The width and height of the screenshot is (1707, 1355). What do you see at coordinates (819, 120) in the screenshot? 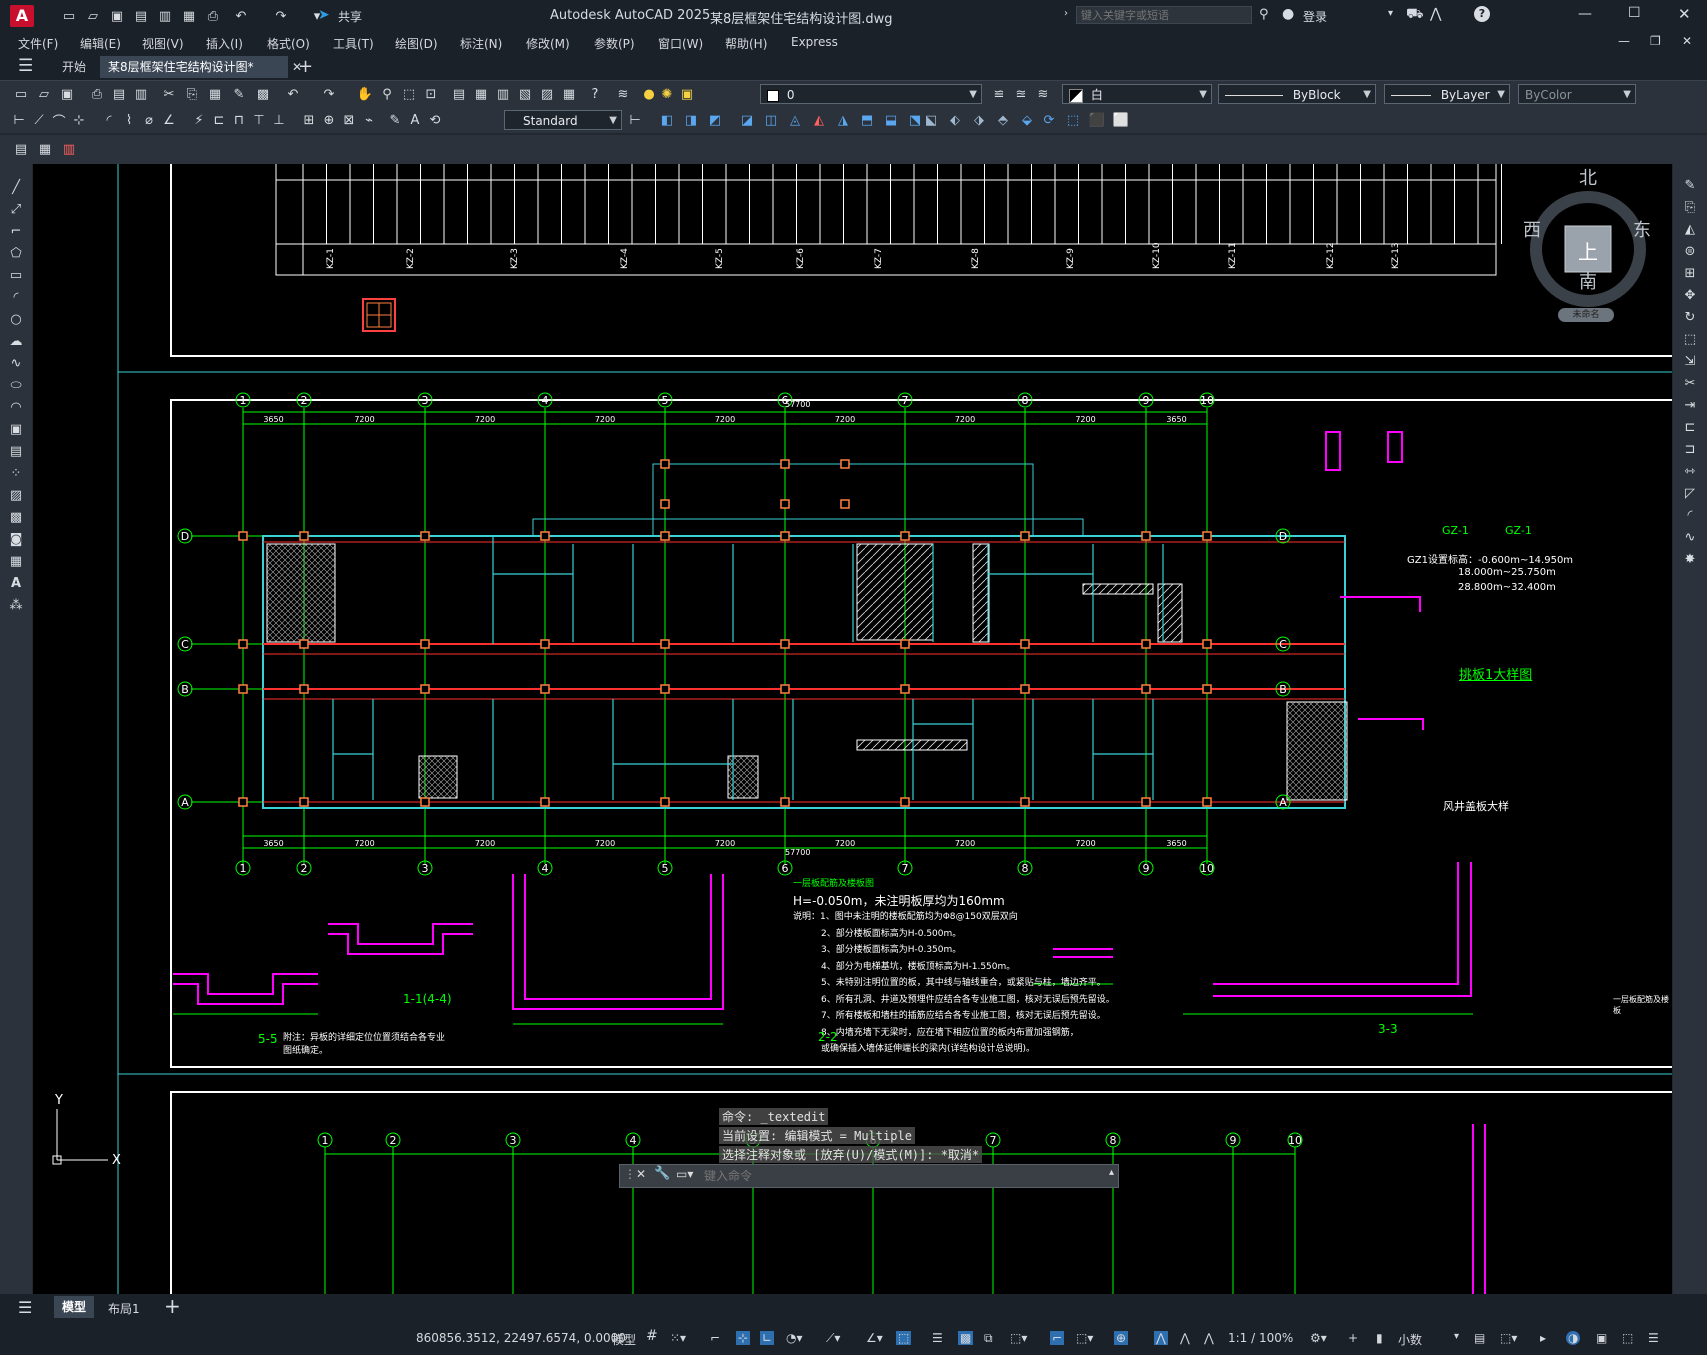
I see `view-iso-ne-icon: ◭` at bounding box center [819, 120].